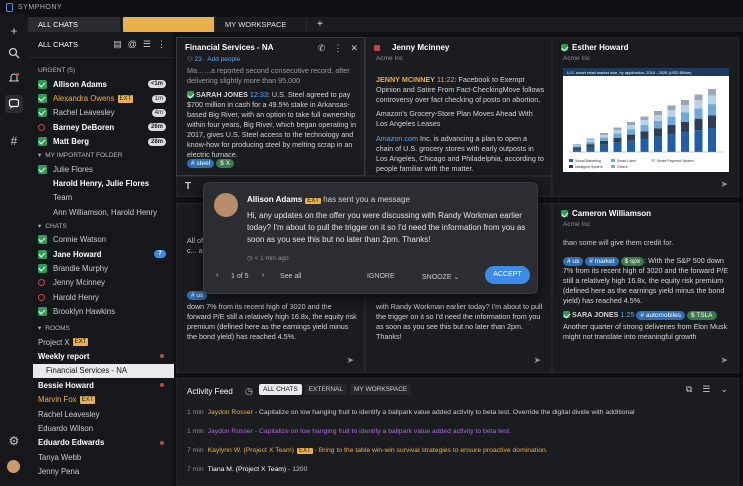 The image size is (743, 486). I want to click on tab-my-workspace: MY WORKSPACE, so click(261, 24).